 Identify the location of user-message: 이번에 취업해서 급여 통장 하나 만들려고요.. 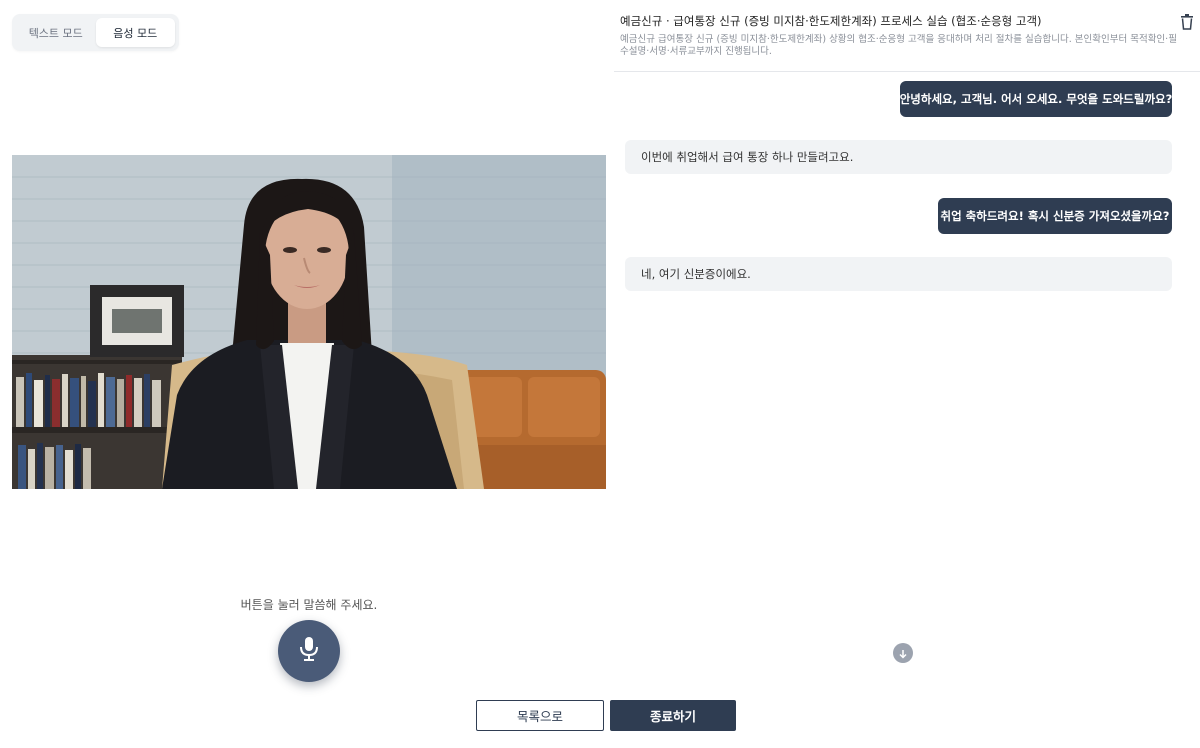
(898, 157).